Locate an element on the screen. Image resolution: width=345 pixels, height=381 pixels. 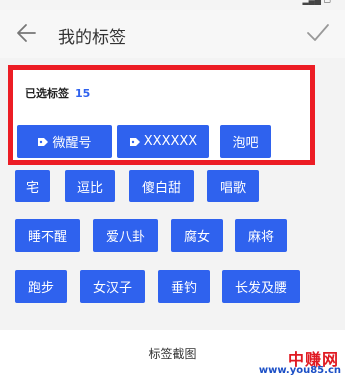
tag-label: 睡不醒 is located at coordinates (47, 237).